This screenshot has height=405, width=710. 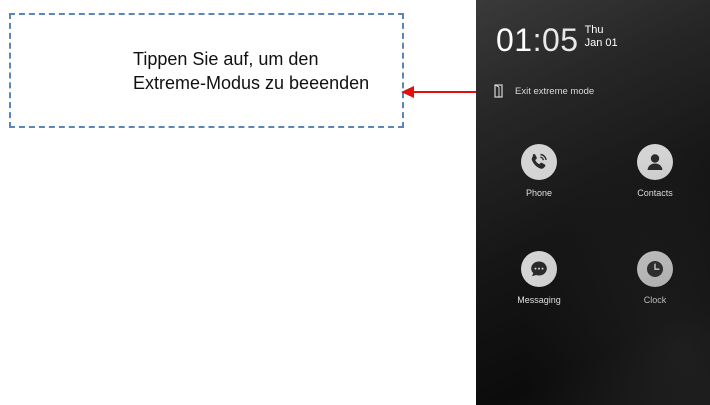 What do you see at coordinates (560, 40) in the screenshot?
I see `clock-minute: 05` at bounding box center [560, 40].